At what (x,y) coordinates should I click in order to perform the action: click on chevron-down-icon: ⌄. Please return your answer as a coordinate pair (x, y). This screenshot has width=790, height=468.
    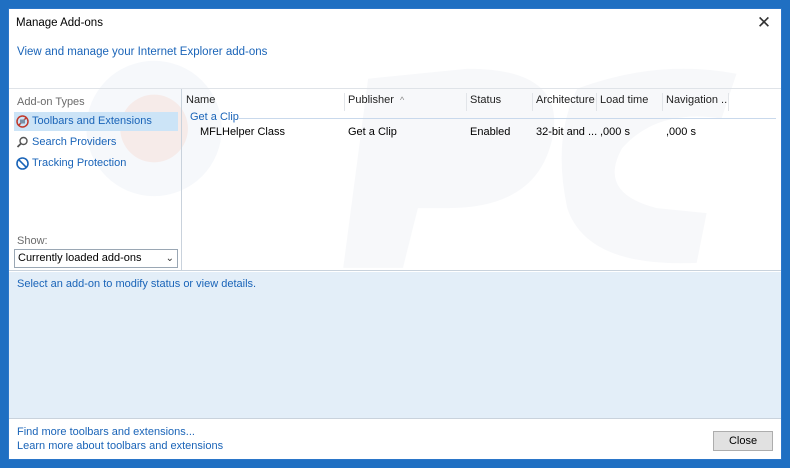
    Looking at the image, I should click on (169, 258).